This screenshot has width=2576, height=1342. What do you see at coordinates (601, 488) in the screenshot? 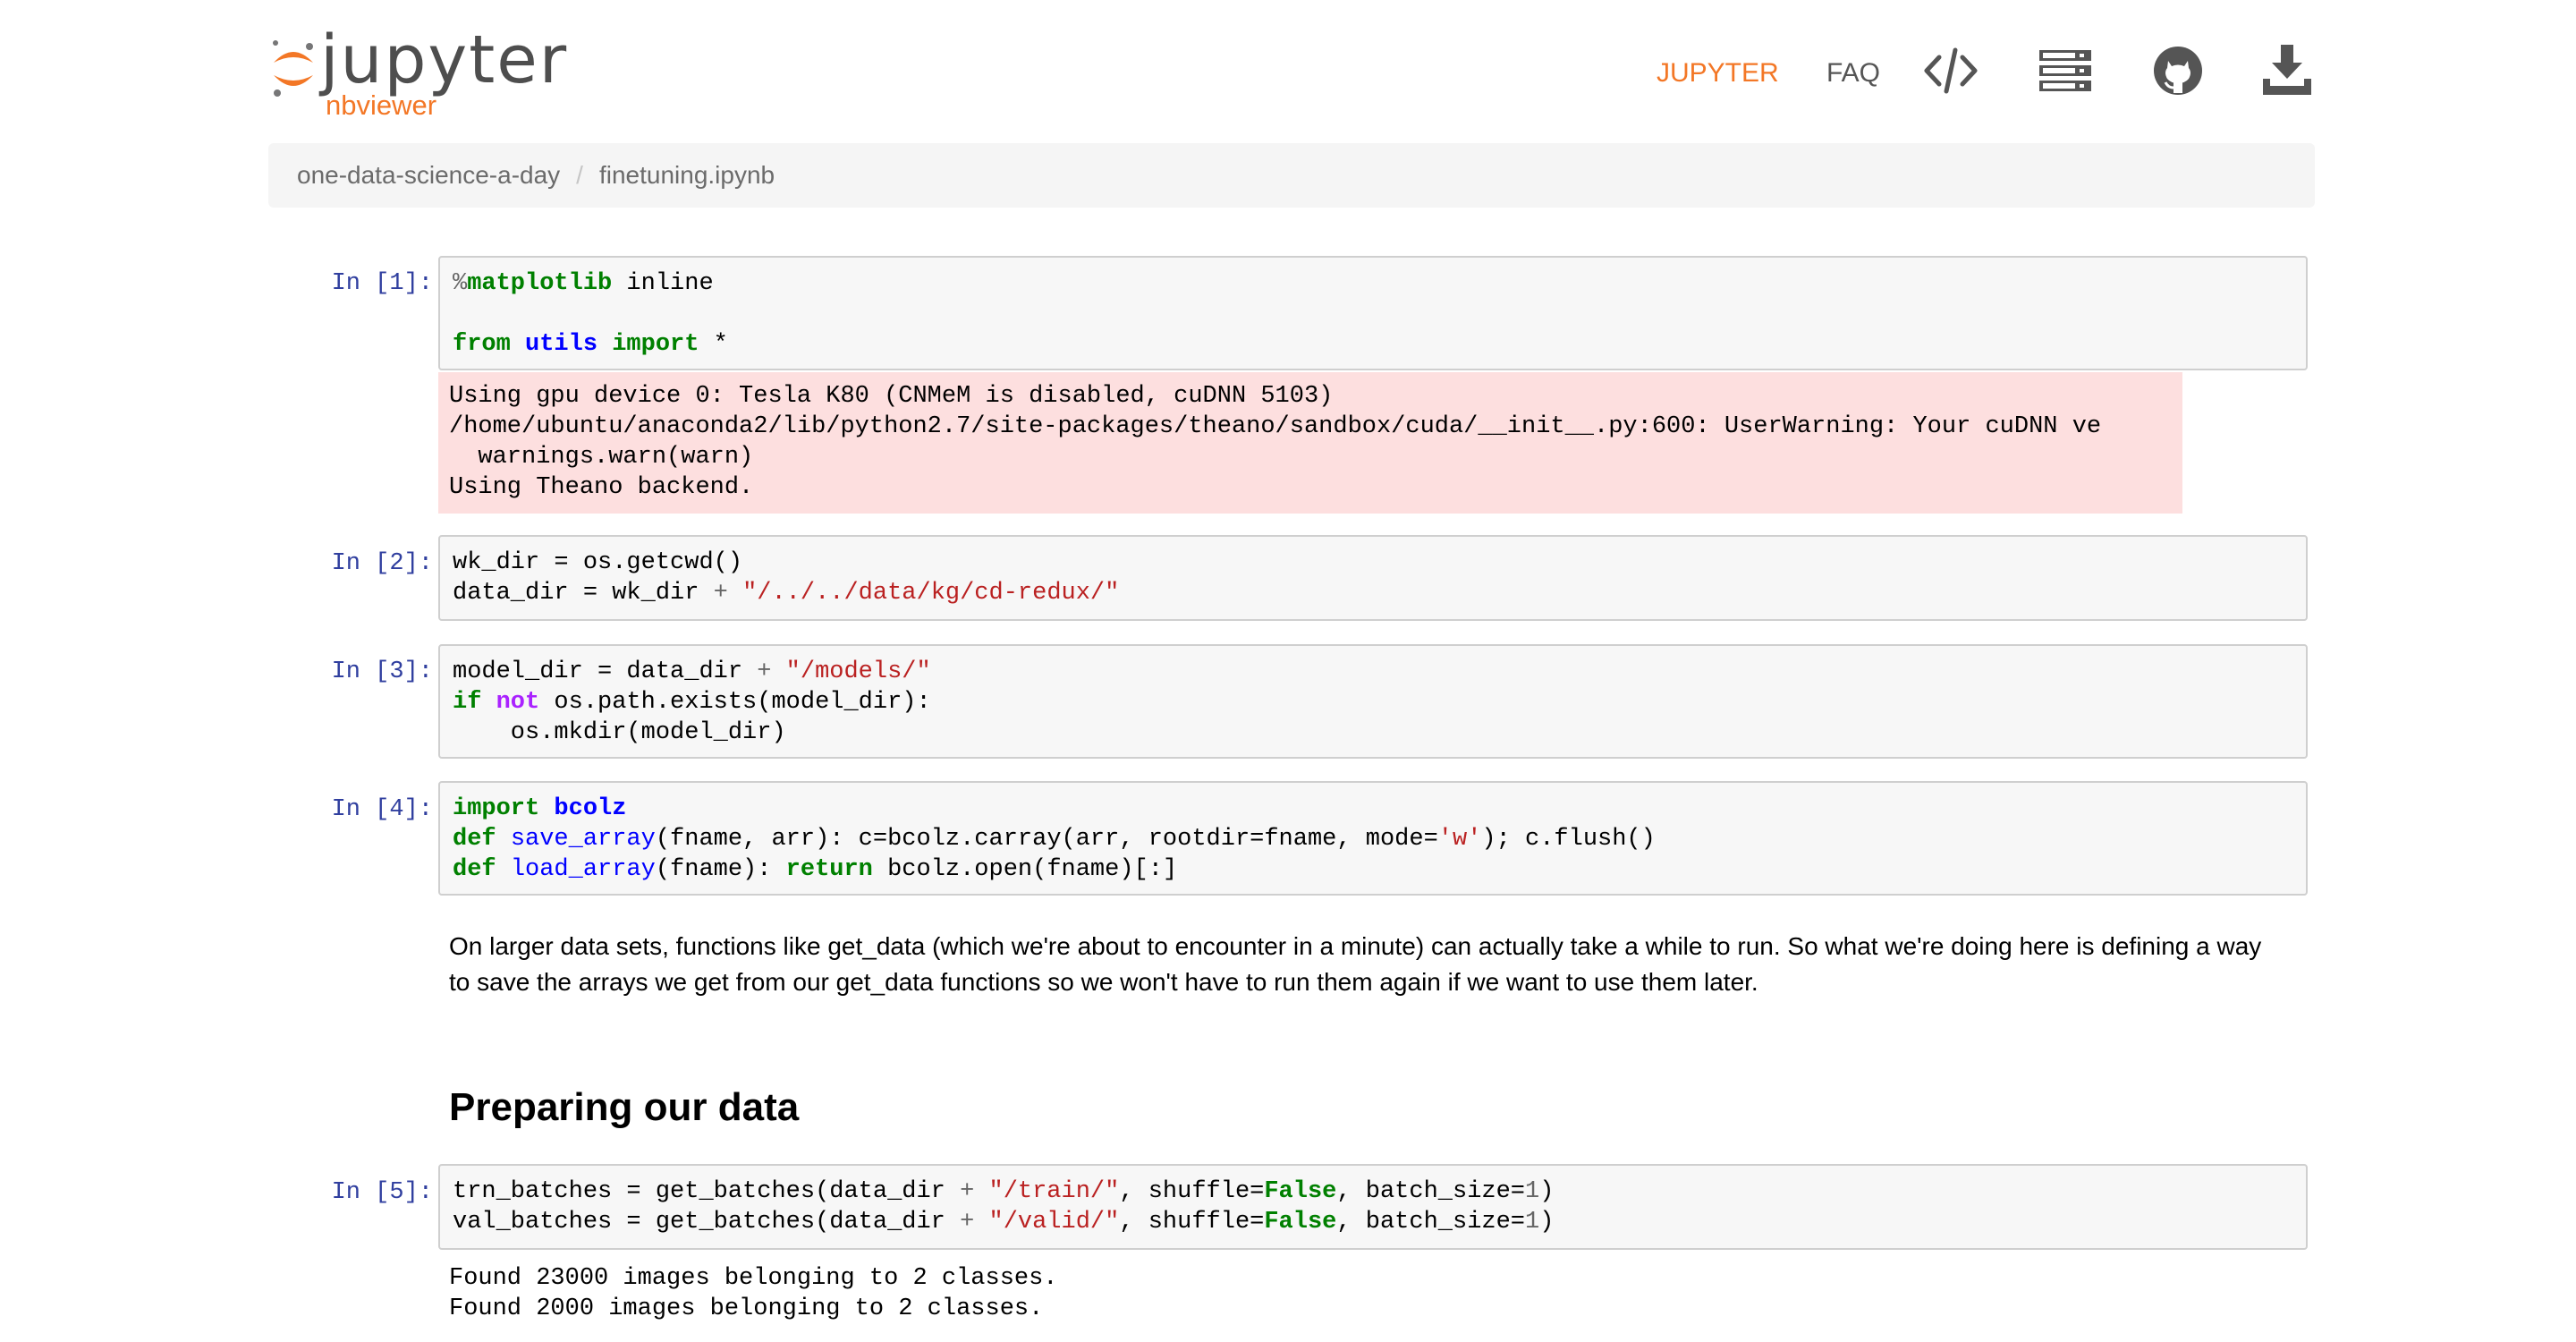
I see `output-line: Using Theano backend.` at bounding box center [601, 488].